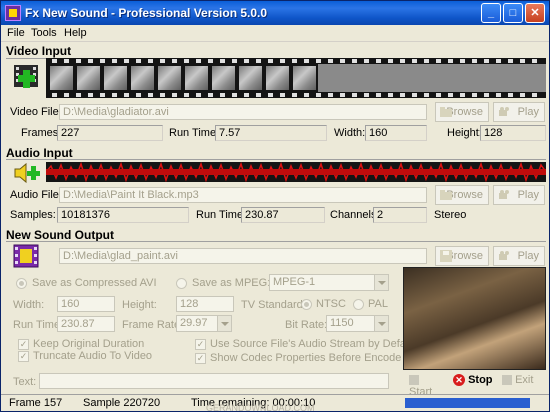  Describe the element at coordinates (294, 282) in the screenshot. I see `mpeg-format-value: MPEG-1` at that location.